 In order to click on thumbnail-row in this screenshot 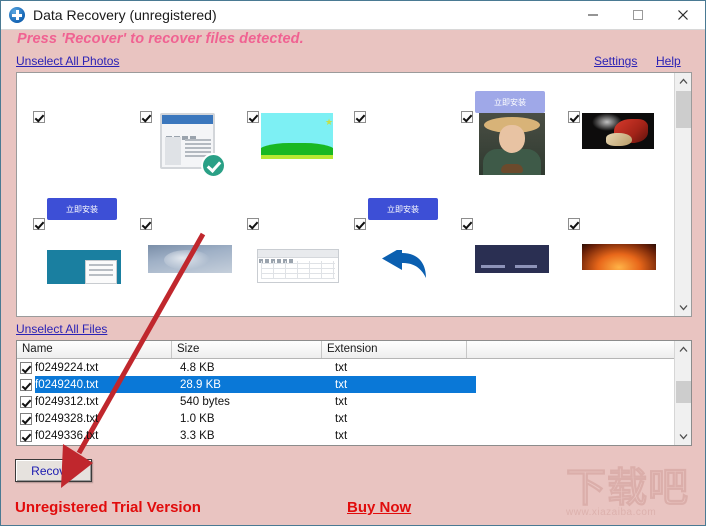, I will do `click(346, 278)`.